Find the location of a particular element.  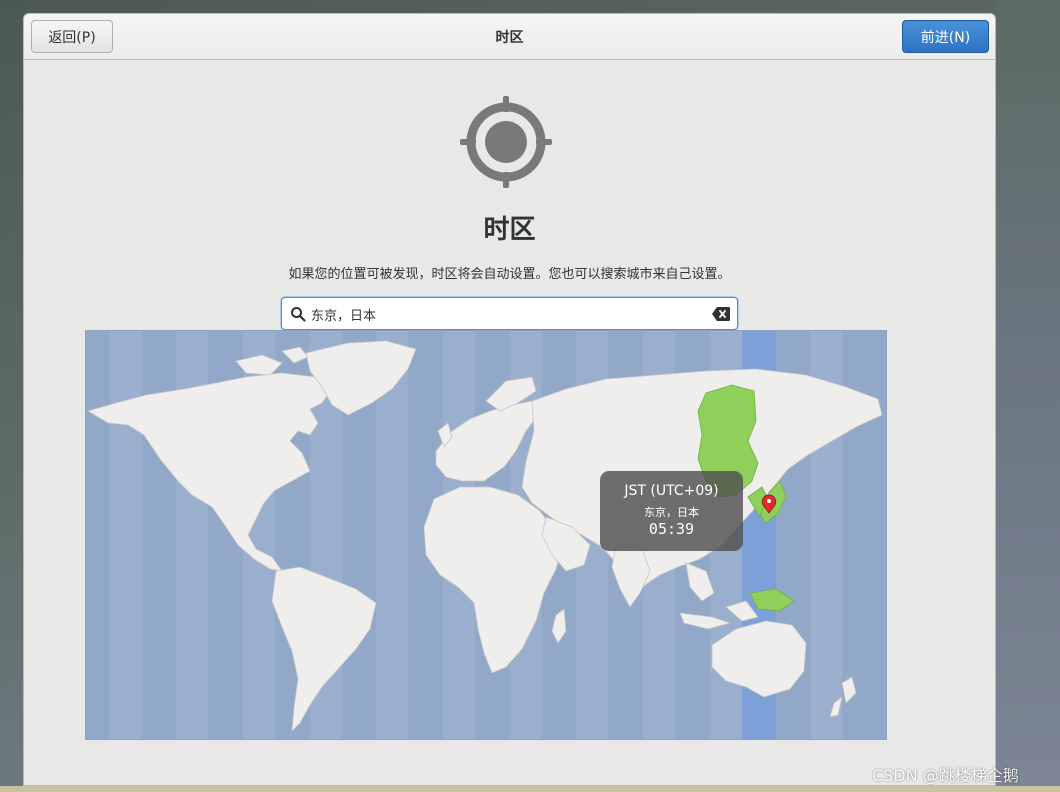

header-bar: 时区 返回(P) 前进(N) is located at coordinates (509, 37).